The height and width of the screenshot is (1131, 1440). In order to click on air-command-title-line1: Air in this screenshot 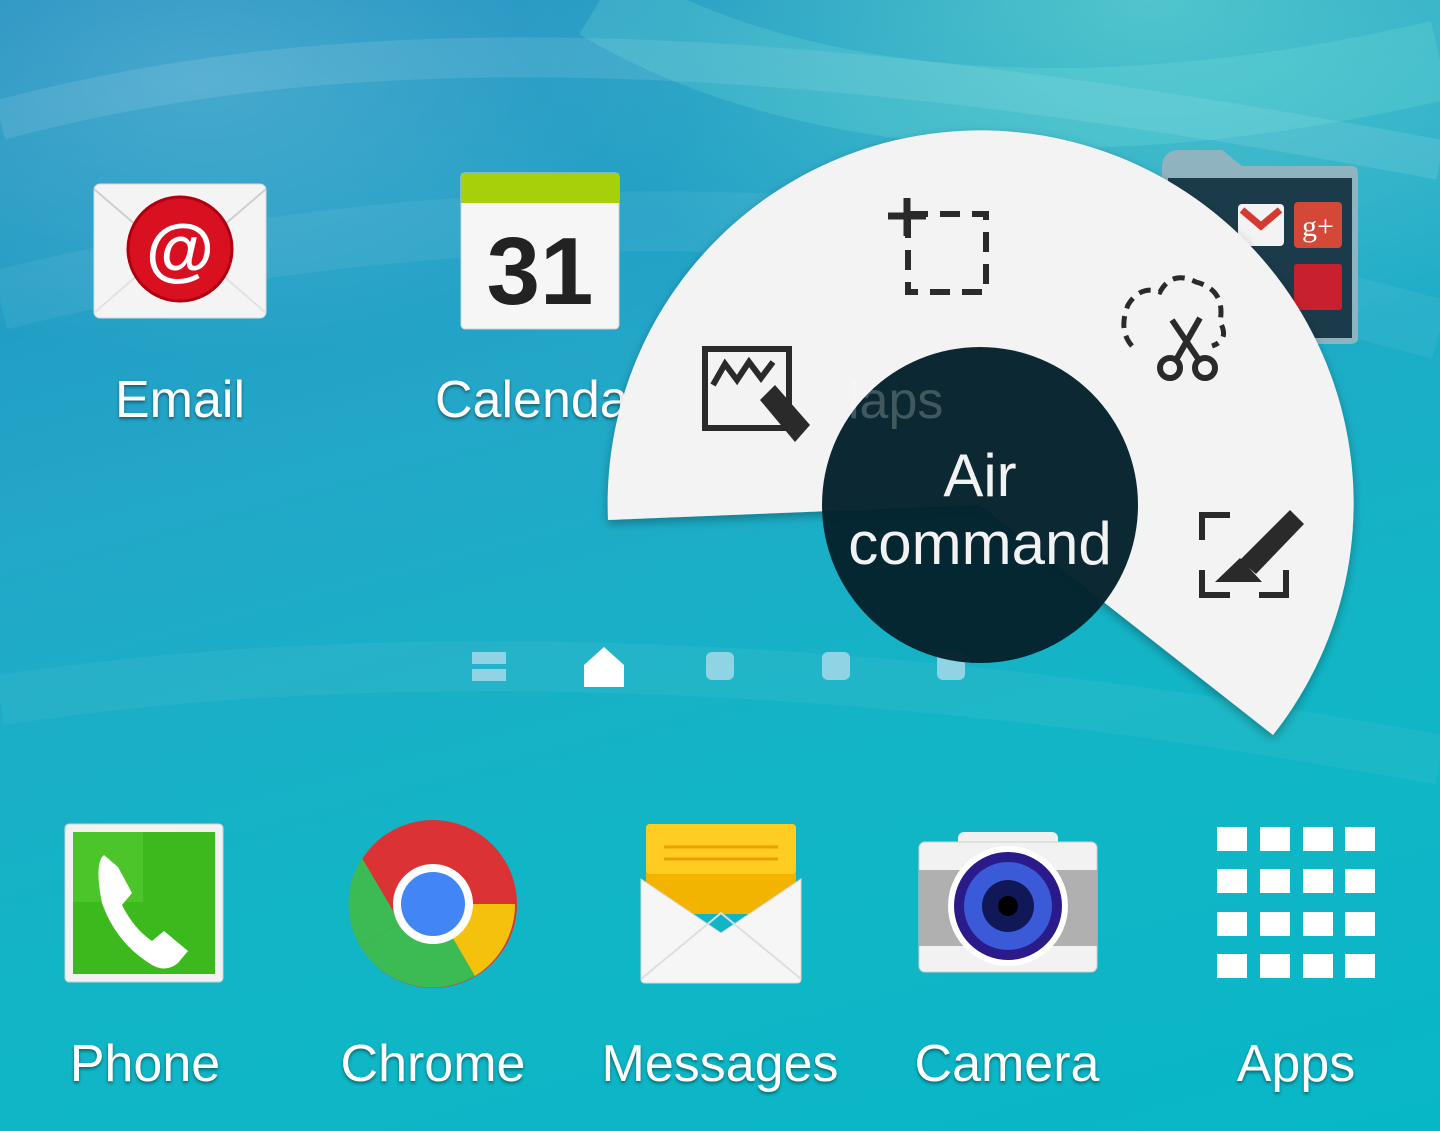, I will do `click(980, 475)`.